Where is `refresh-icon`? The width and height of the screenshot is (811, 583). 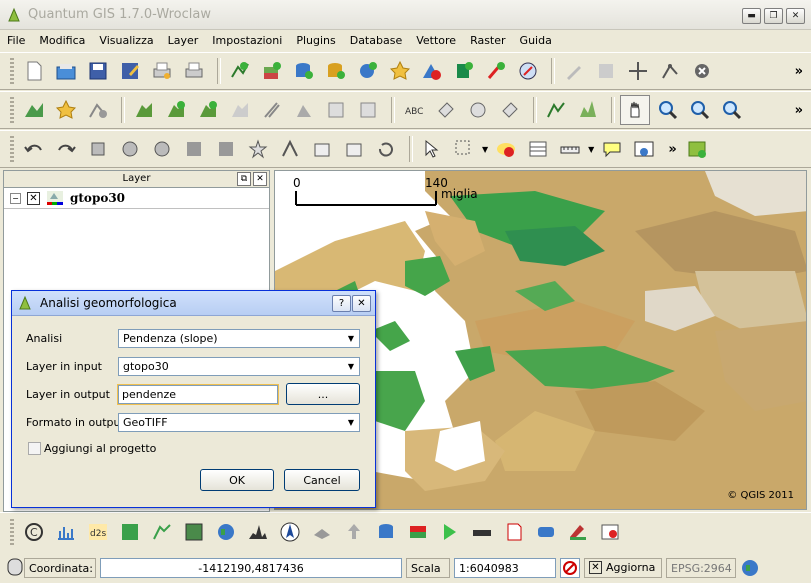
refresh-icon is located at coordinates (386, 149).